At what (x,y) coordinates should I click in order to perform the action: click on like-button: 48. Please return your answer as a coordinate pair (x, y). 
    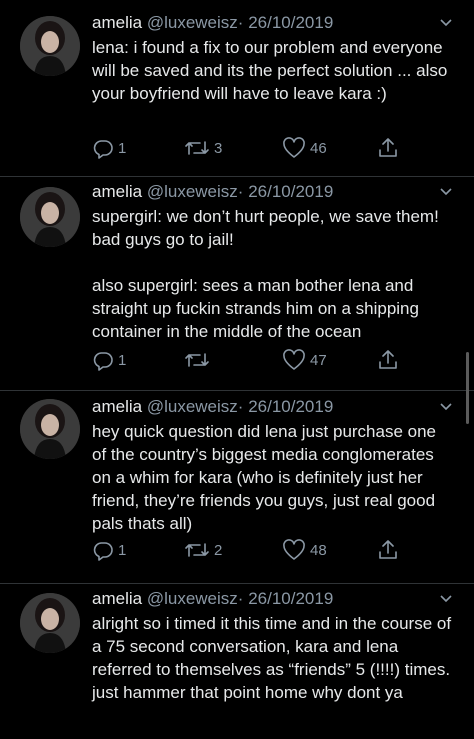
    Looking at the image, I should click on (304, 550).